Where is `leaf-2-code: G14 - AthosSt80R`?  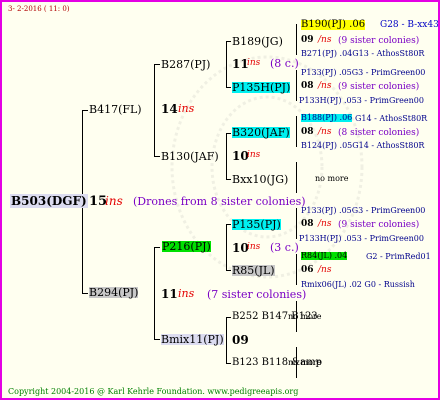
leaf-2-code: G14 - AthosSt80R is located at coordinates (391, 118).